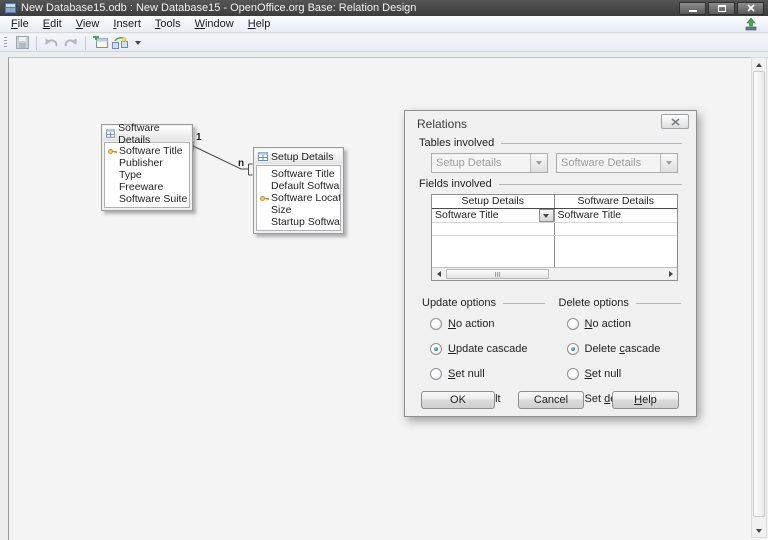  I want to click on undo-button, so click(51, 43).